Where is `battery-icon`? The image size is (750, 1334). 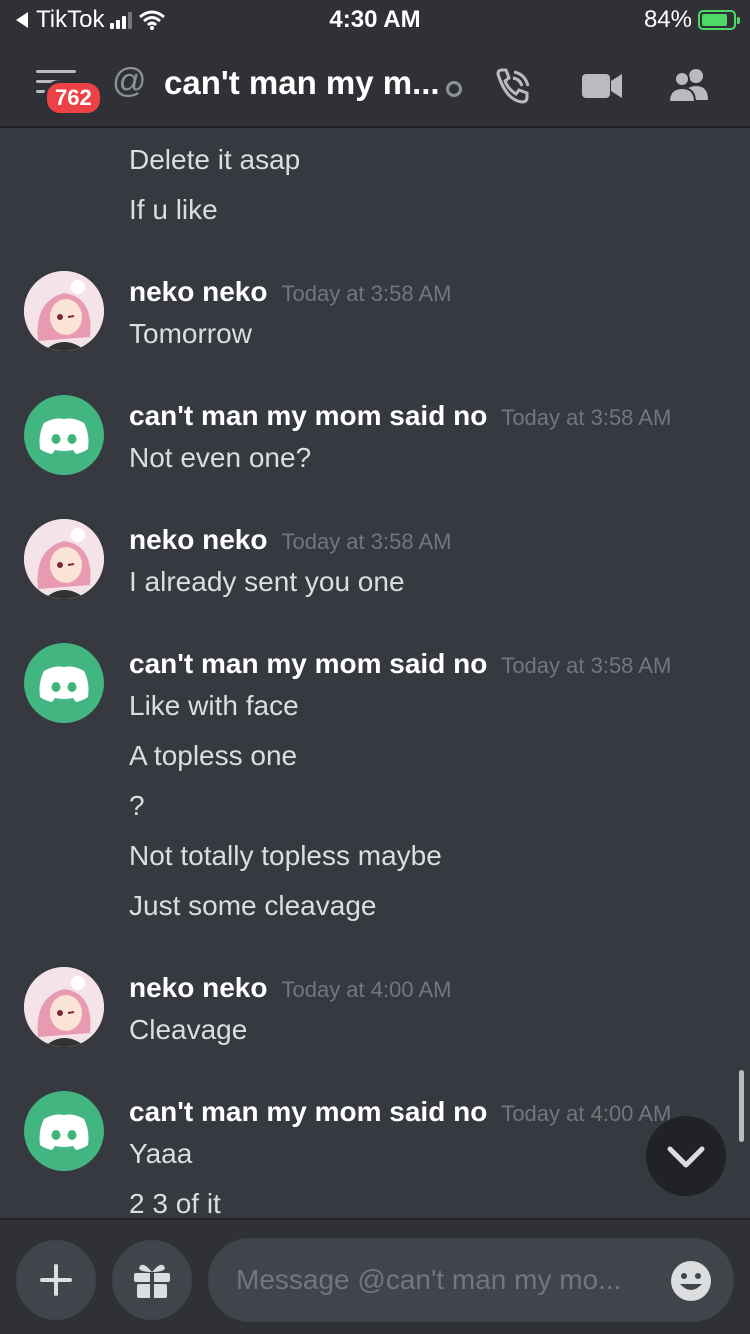
battery-icon is located at coordinates (719, 20).